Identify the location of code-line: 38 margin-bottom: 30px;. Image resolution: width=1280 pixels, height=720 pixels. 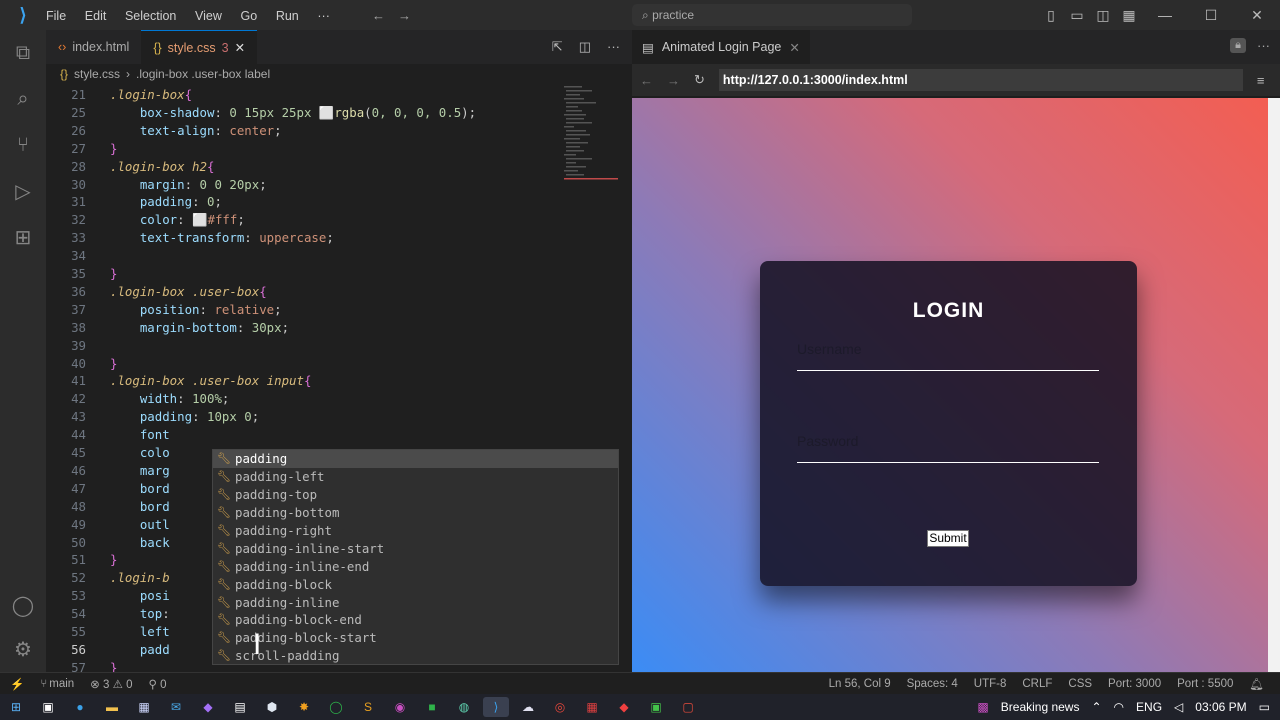
(331, 328).